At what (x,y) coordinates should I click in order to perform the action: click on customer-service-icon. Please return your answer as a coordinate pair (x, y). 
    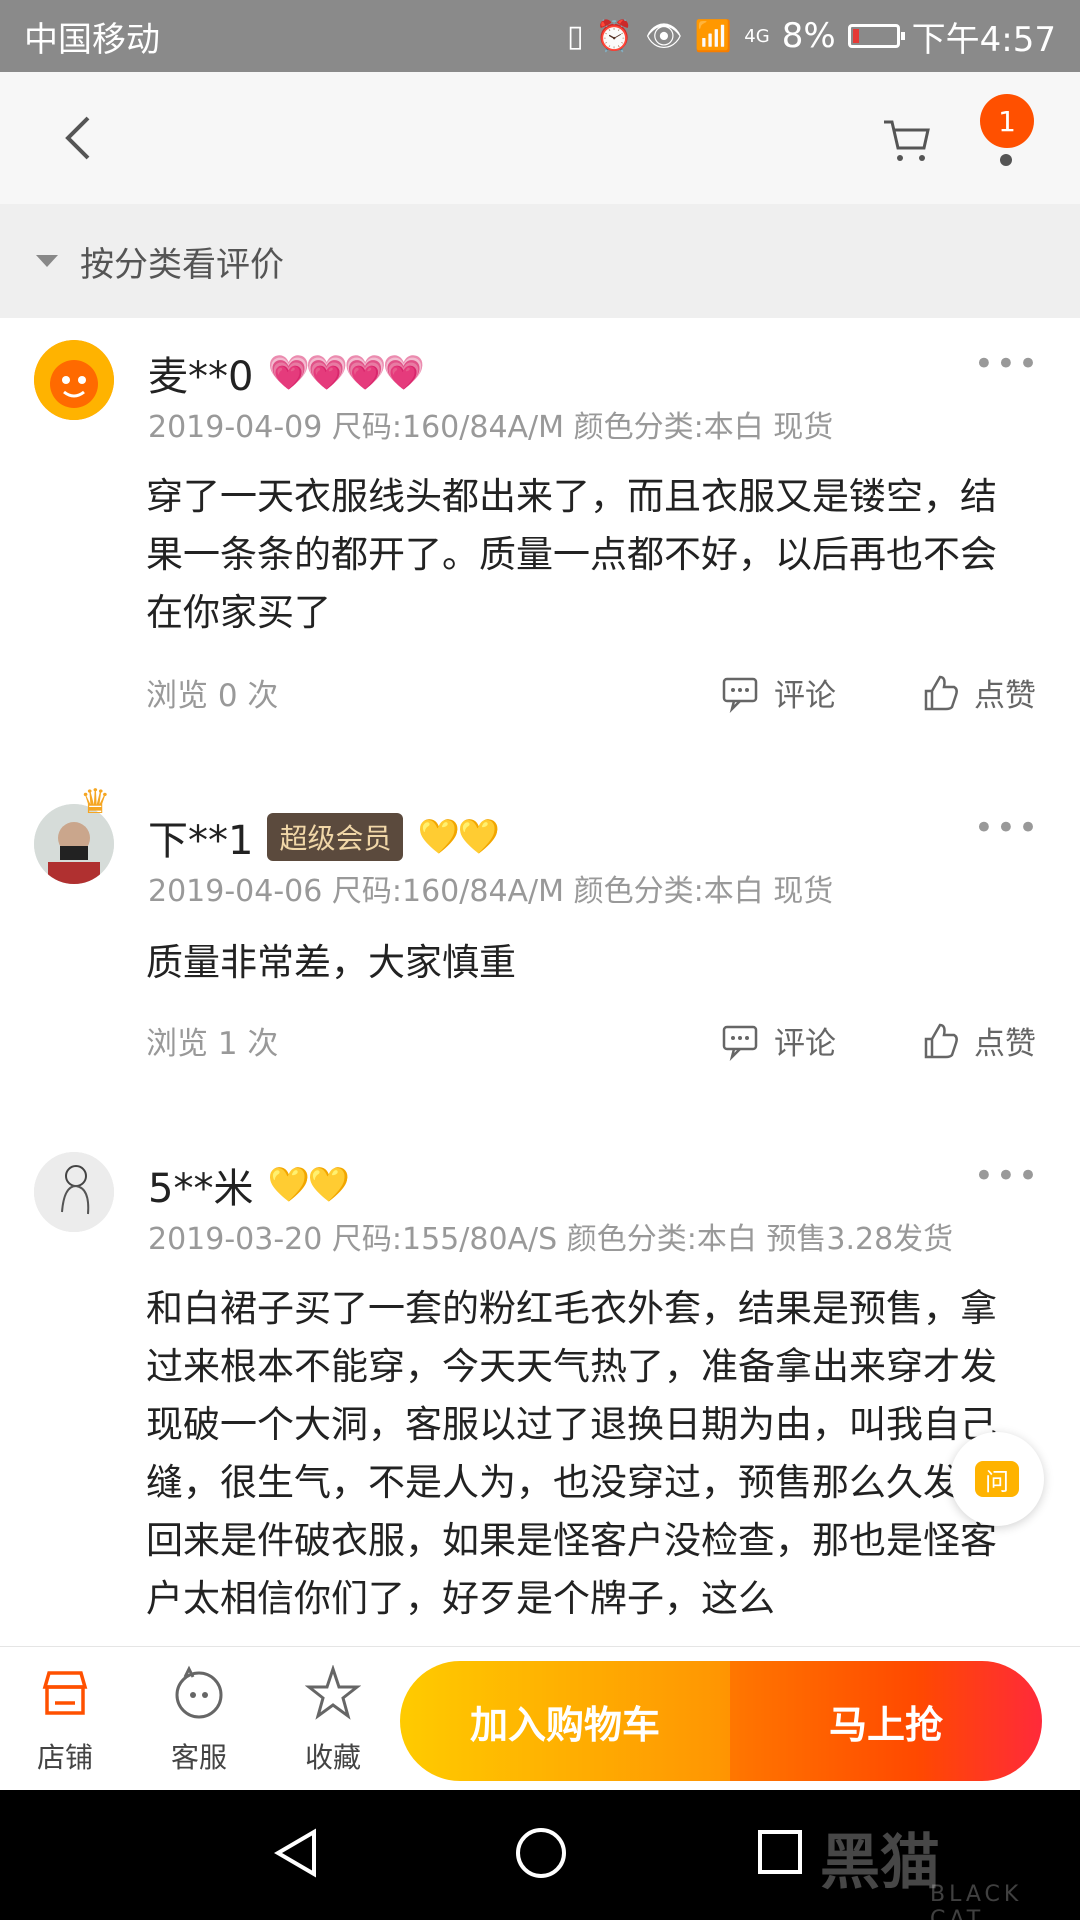
    Looking at the image, I should click on (199, 1692).